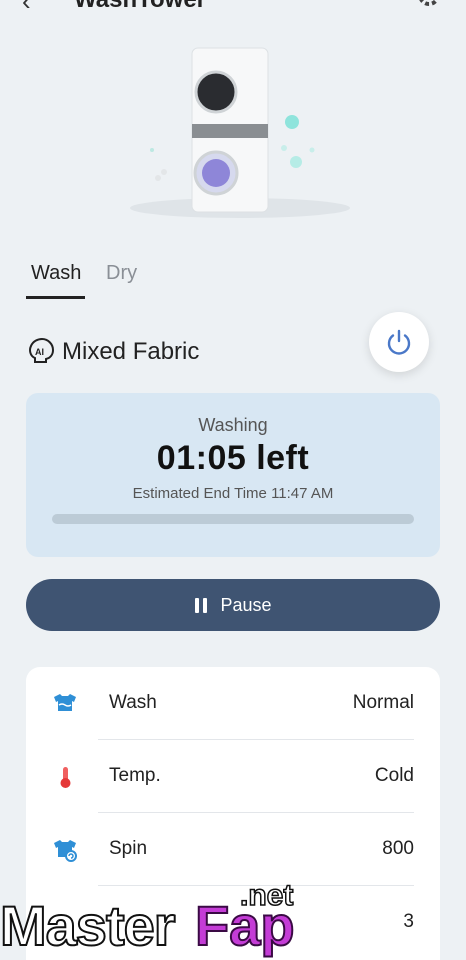  Describe the element at coordinates (88, 925) in the screenshot. I see `watermark-main: Master` at that location.